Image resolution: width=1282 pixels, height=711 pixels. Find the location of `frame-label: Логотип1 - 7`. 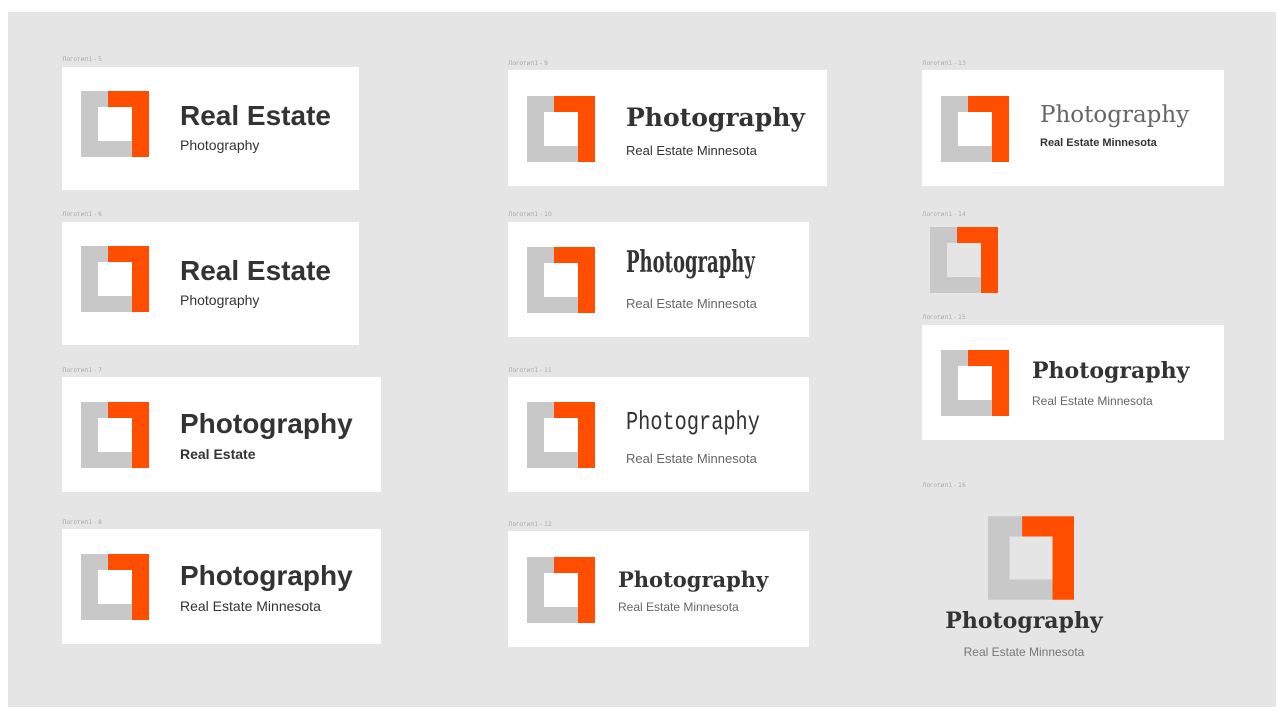

frame-label: Логотип1 - 7 is located at coordinates (82, 371).